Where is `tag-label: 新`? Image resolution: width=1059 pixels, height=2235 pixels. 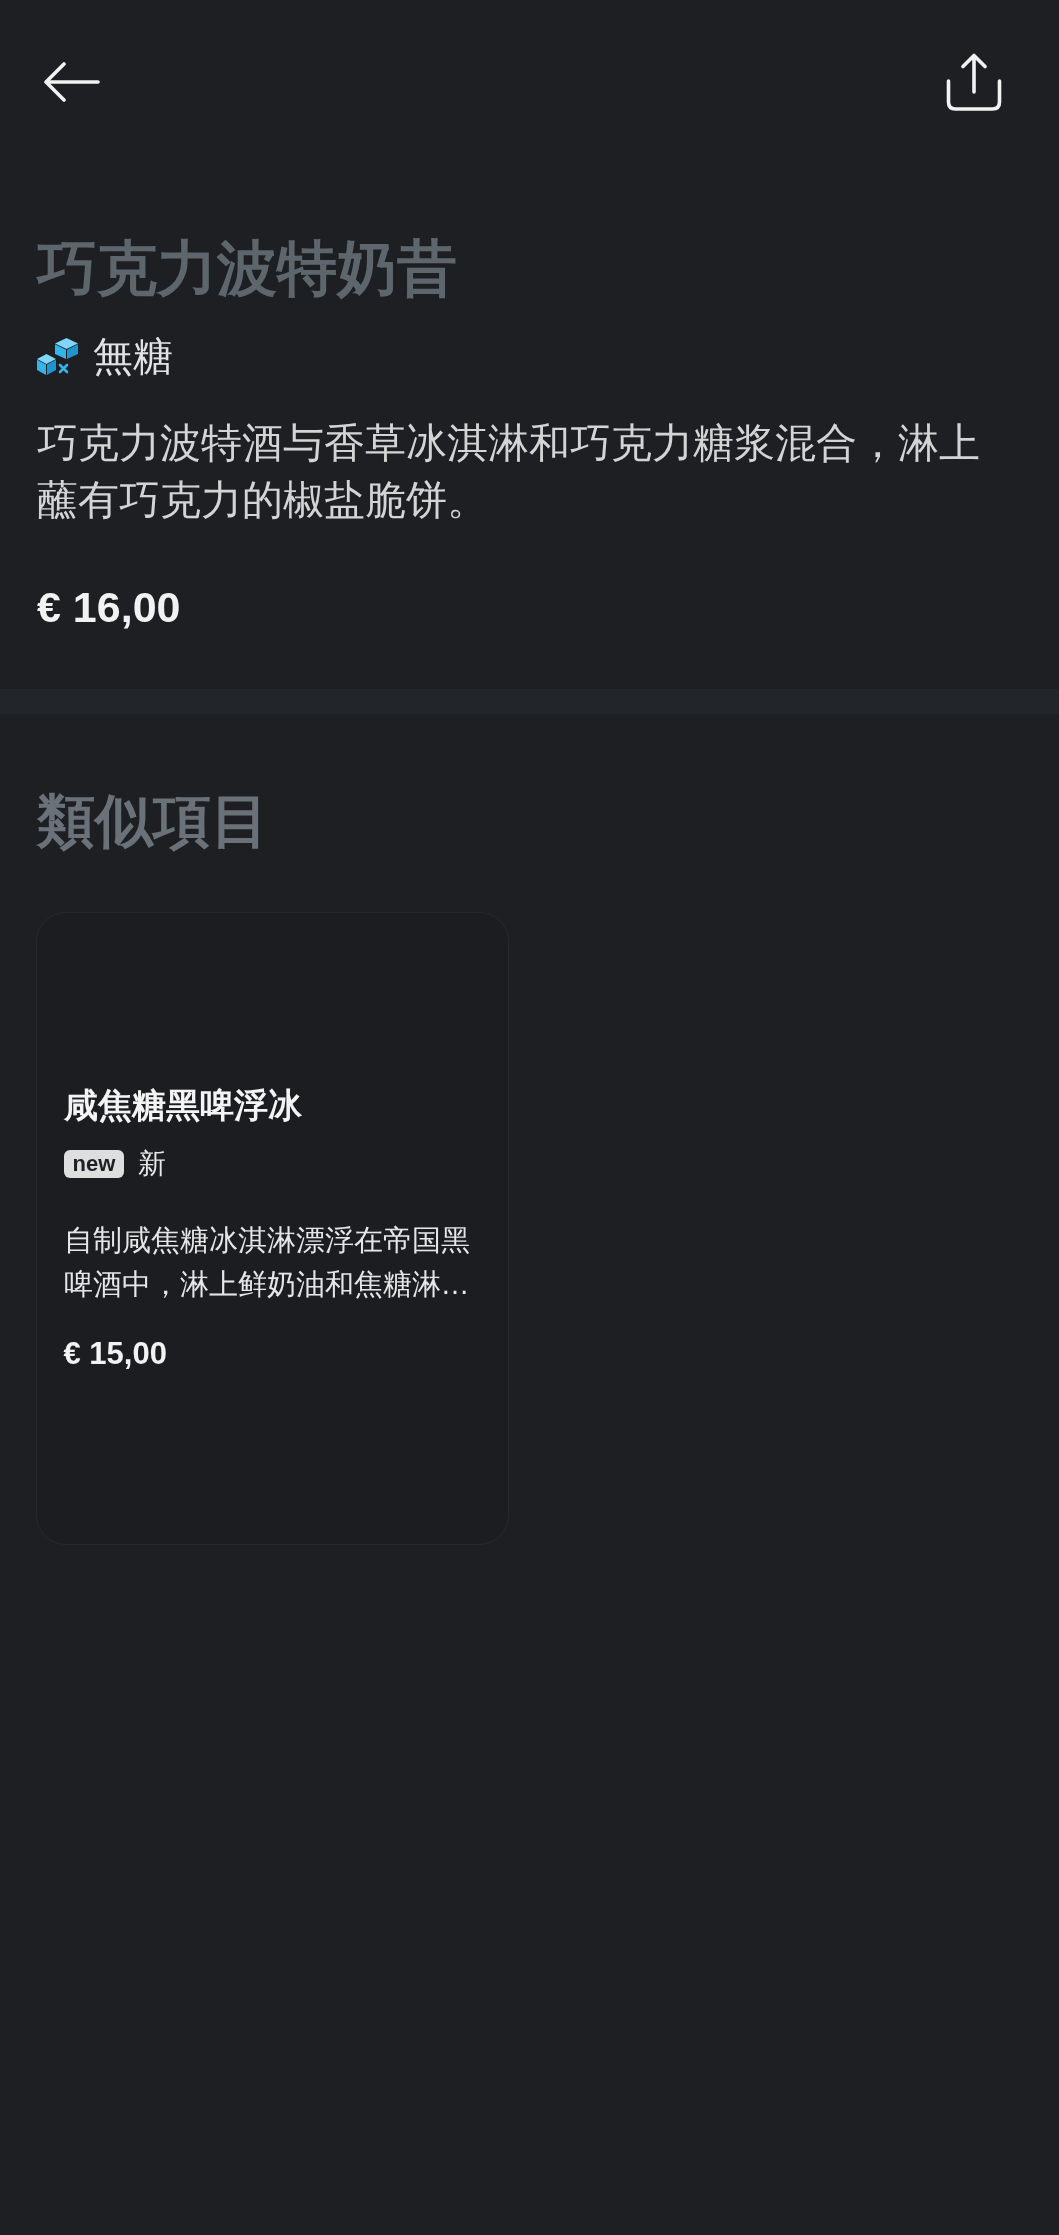 tag-label: 新 is located at coordinates (152, 1164).